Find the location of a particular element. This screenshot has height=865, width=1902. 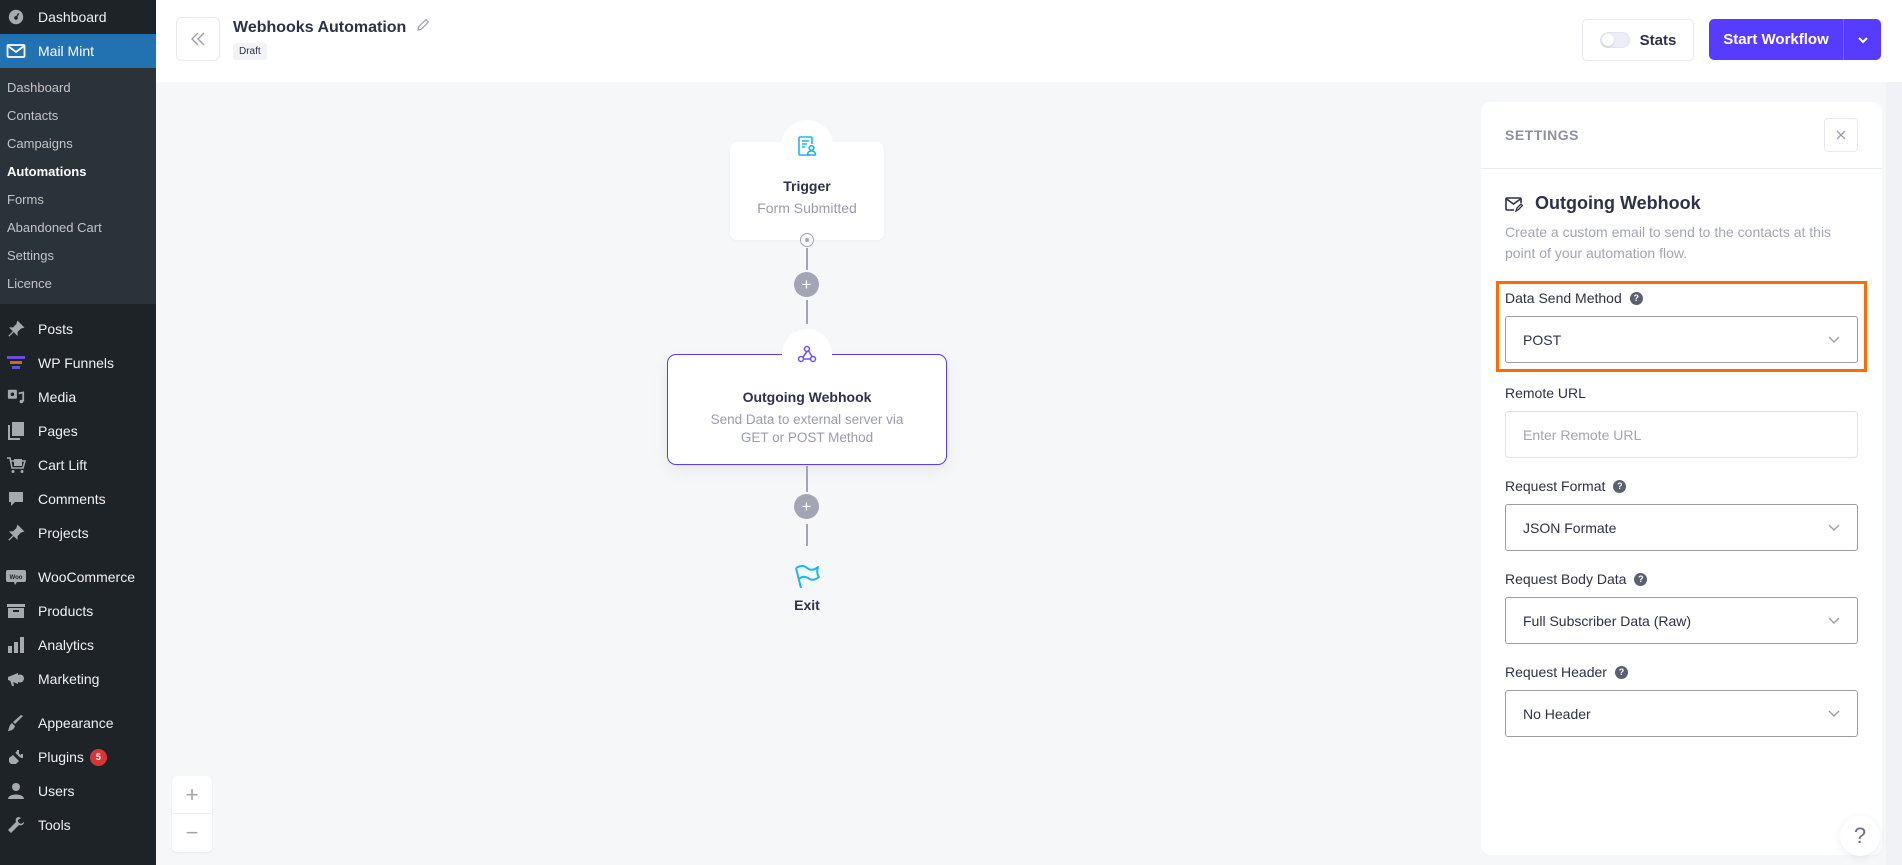

select-value: No Header is located at coordinates (1557, 713).